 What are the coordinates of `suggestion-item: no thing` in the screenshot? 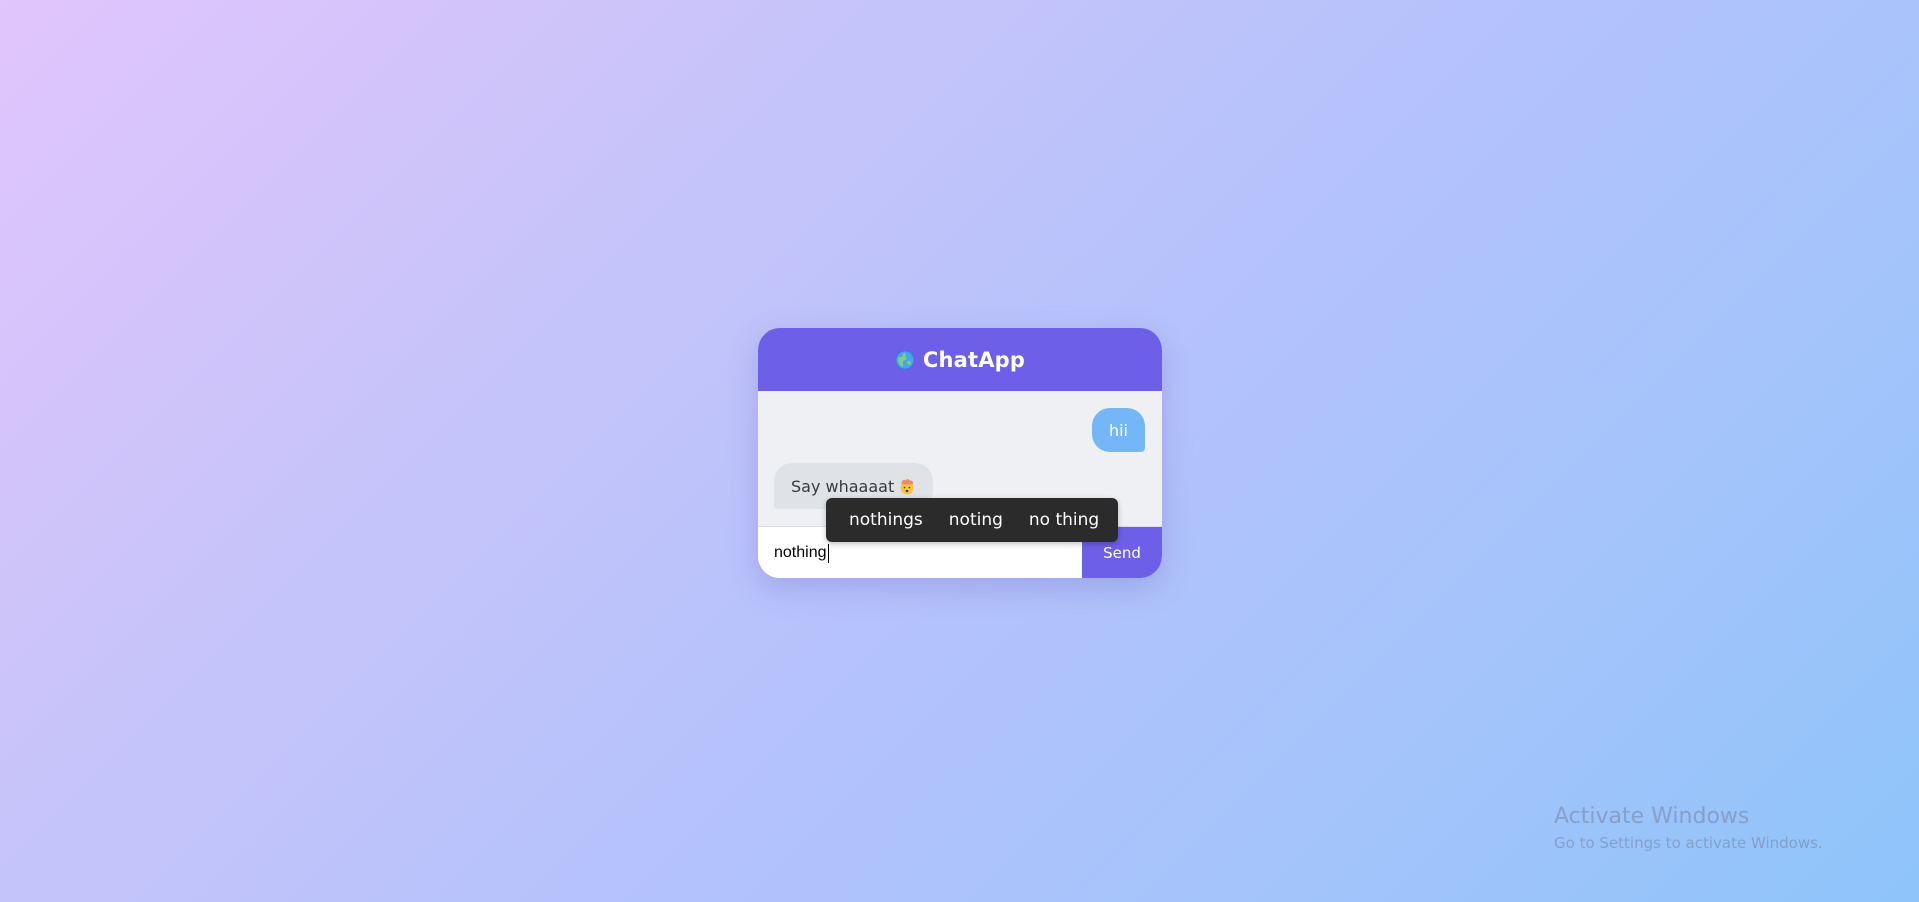 It's located at (1064, 520).